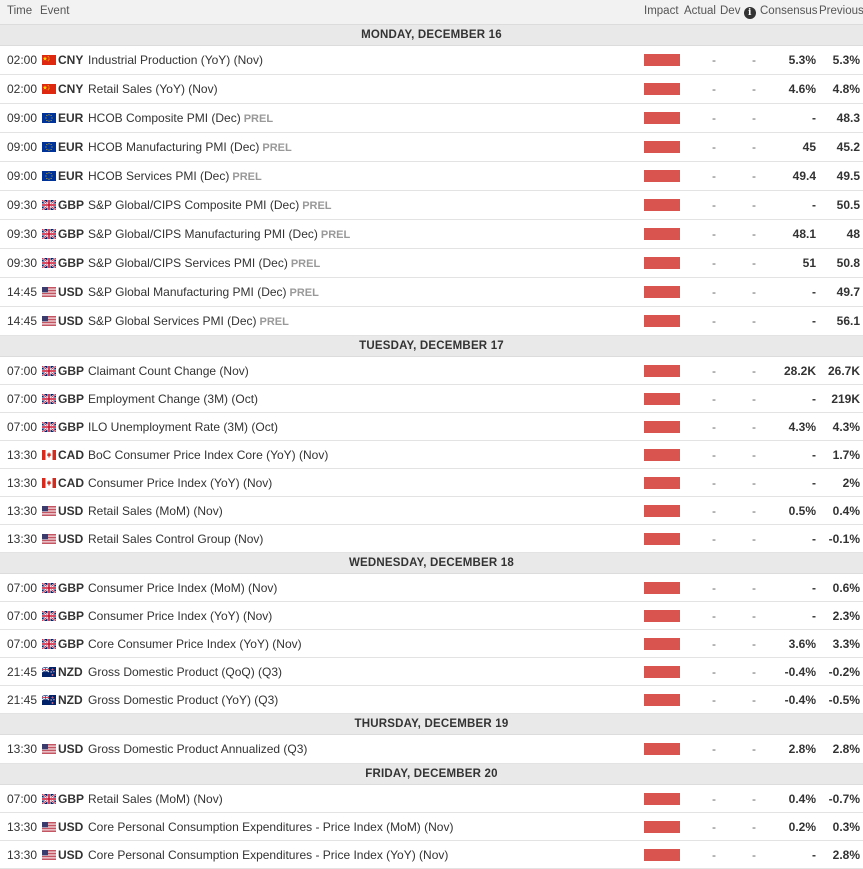  I want to click on previous-value: 5.3%, so click(846, 60).